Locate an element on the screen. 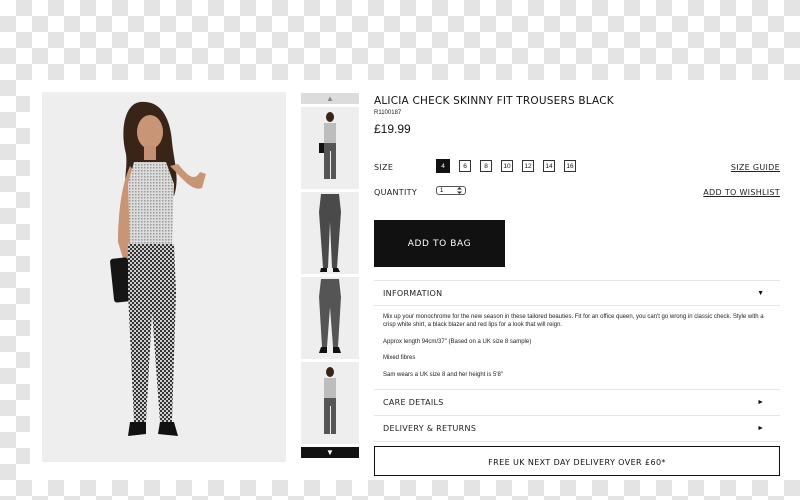 The width and height of the screenshot is (800, 500). accordion-information-header: INFORMATION ▼ is located at coordinates (577, 293).